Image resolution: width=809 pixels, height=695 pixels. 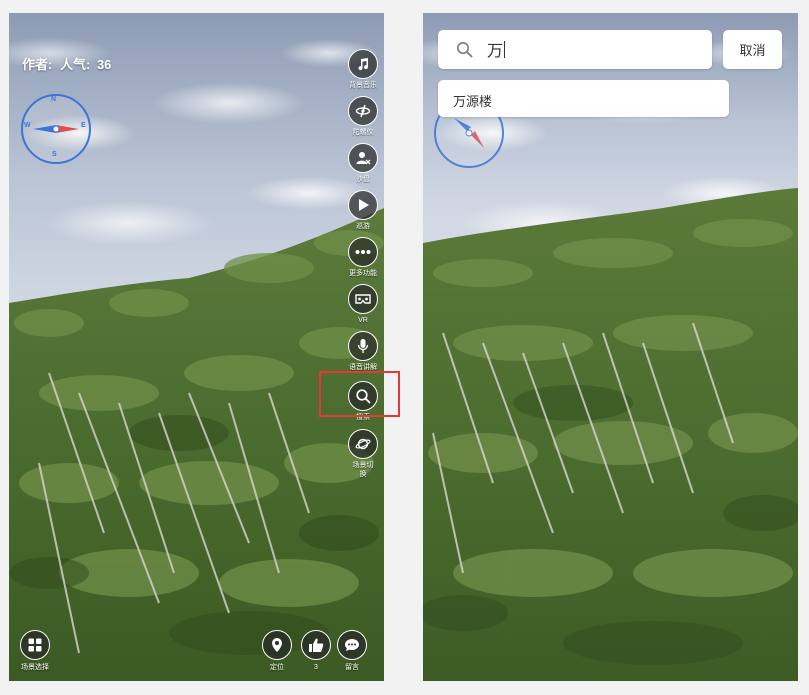 I want to click on tool-music: 背景音乐, so click(x=363, y=69).